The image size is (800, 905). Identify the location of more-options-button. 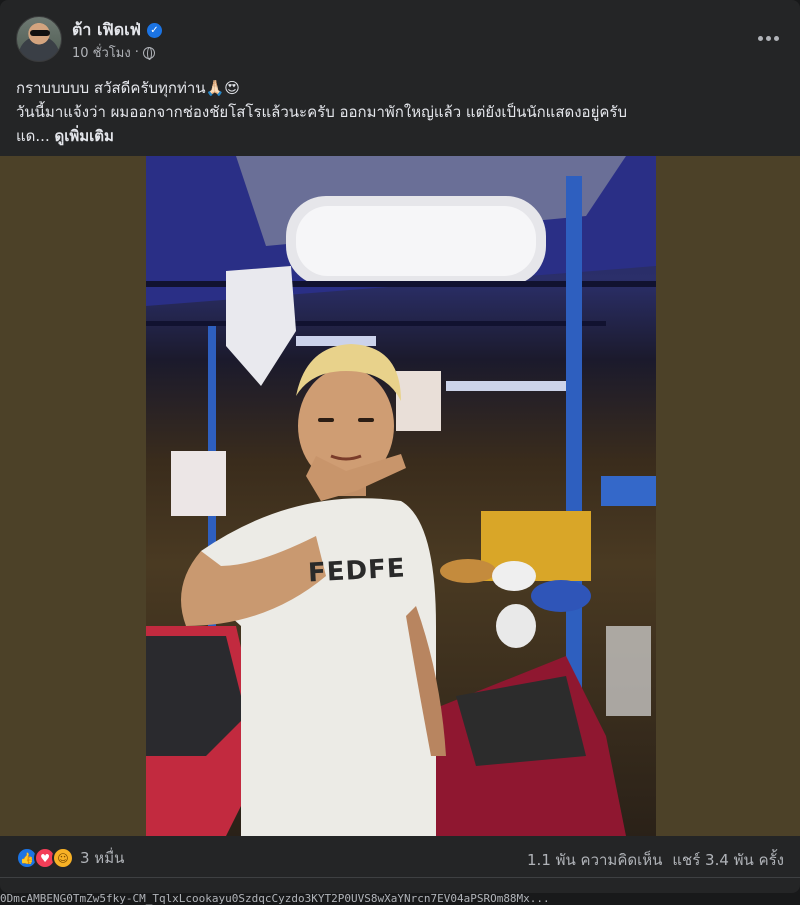
(768, 38).